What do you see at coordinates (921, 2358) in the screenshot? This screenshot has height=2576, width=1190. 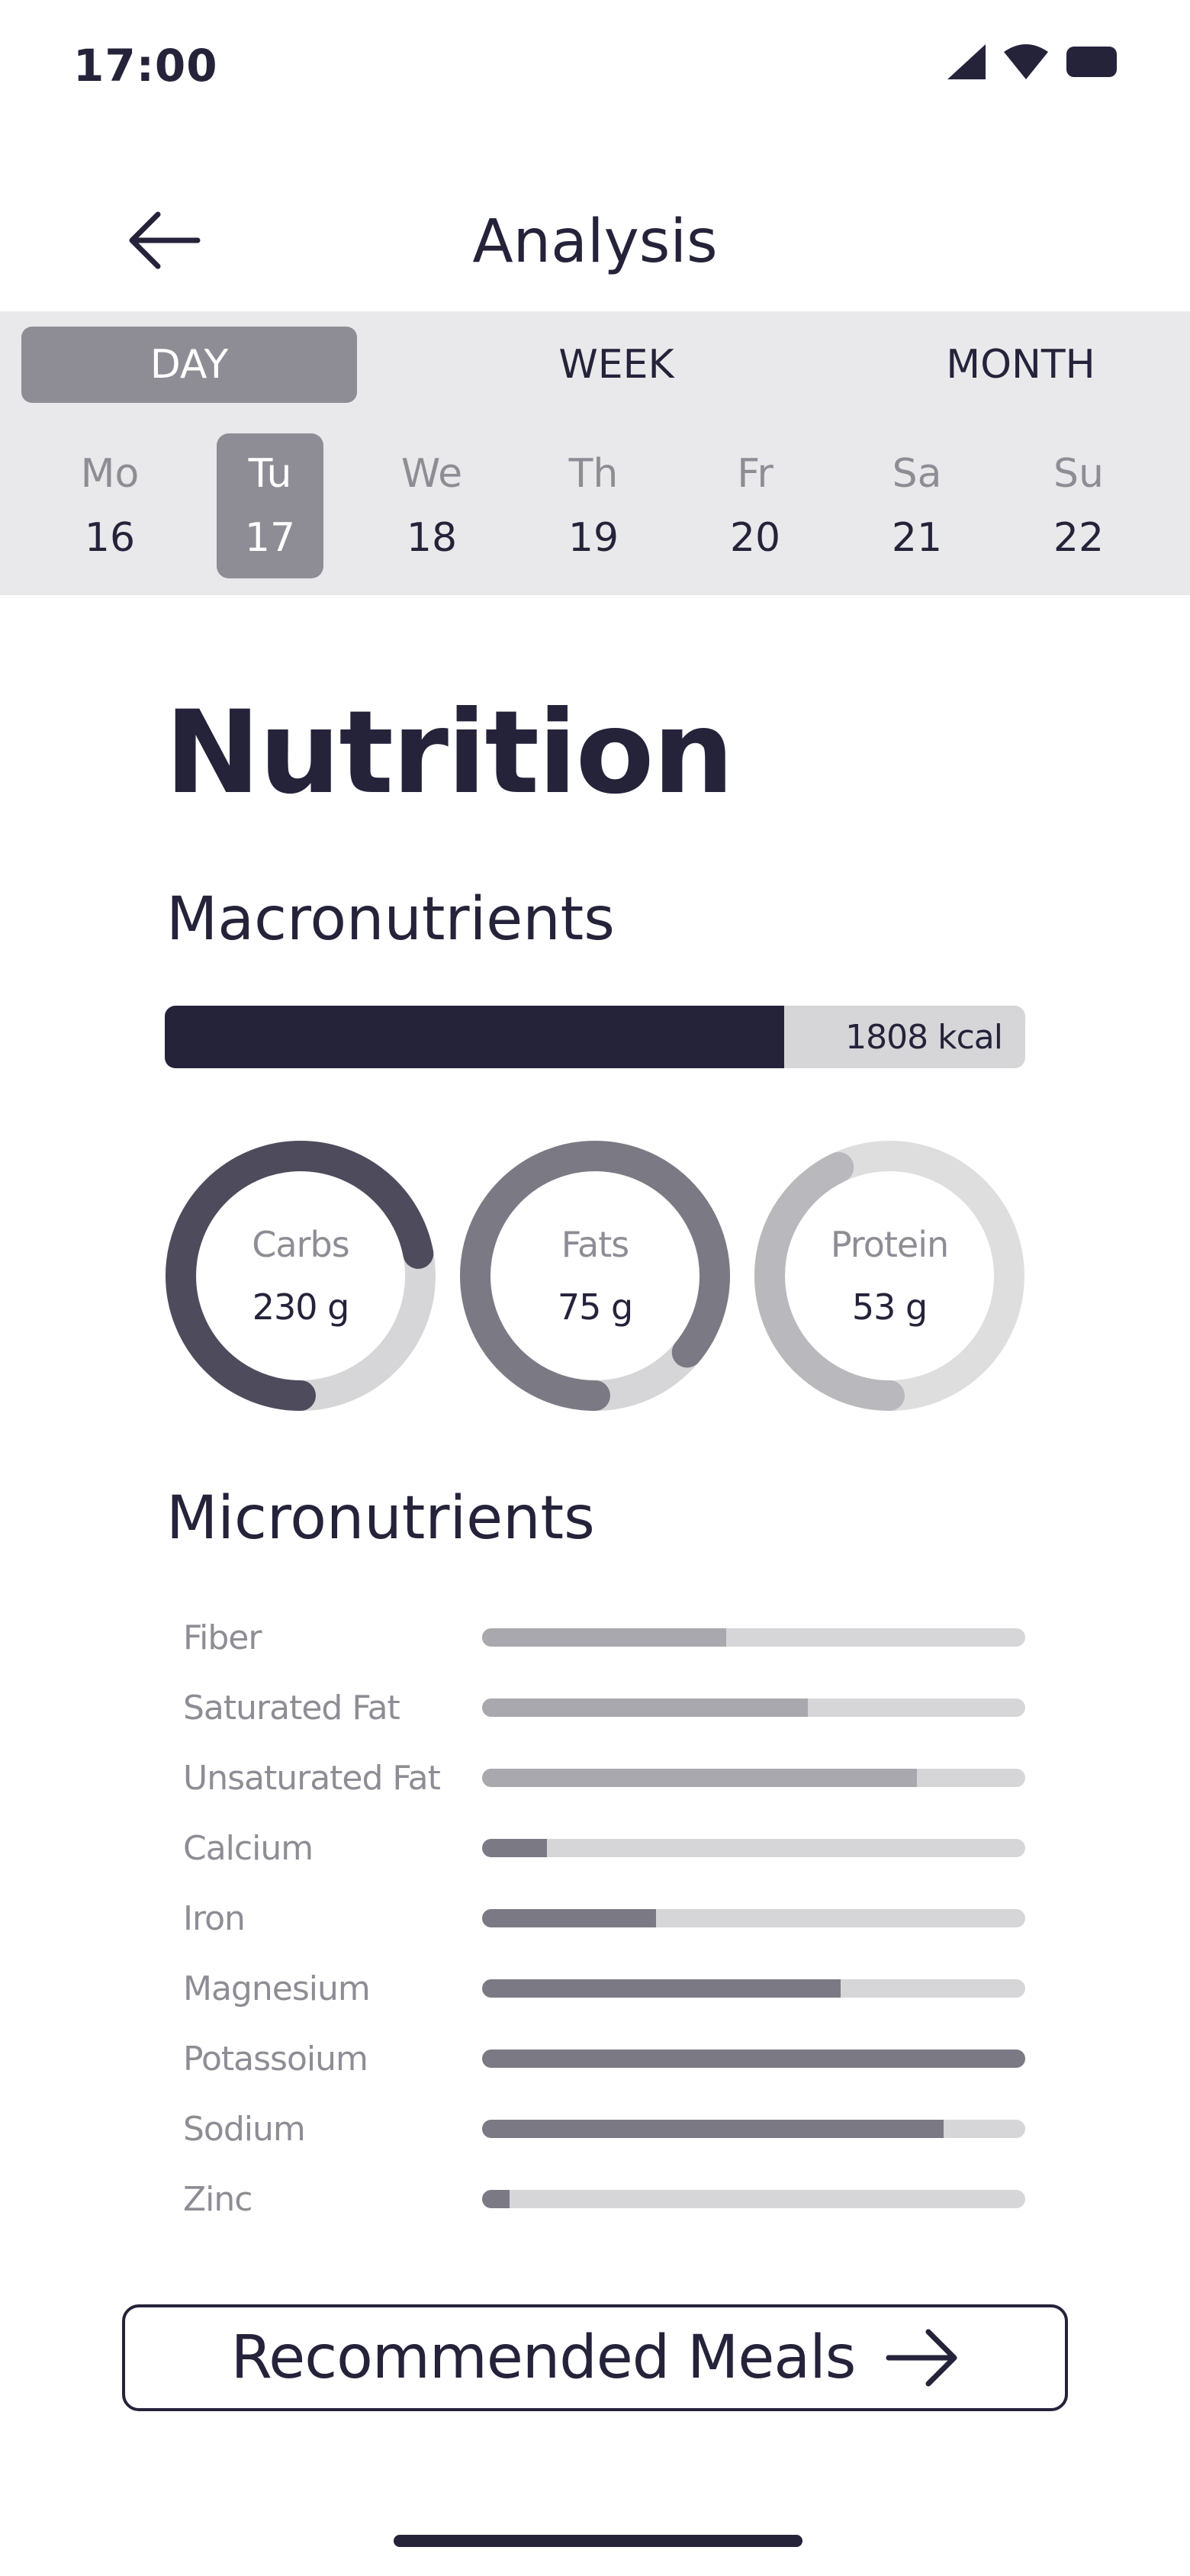 I see `arrow-right-icon` at bounding box center [921, 2358].